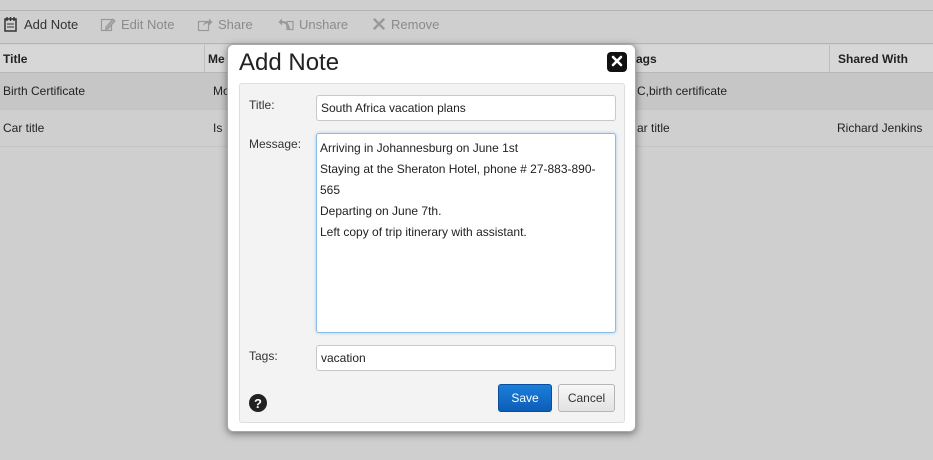  Describe the element at coordinates (586, 398) in the screenshot. I see `cancel-button: Cancel` at that location.